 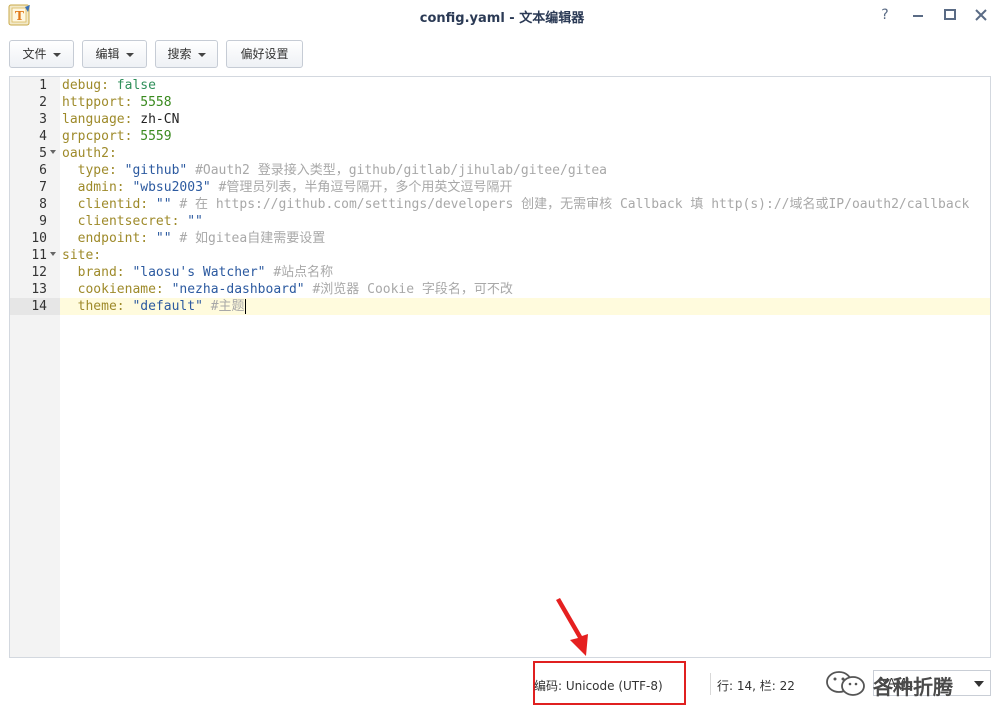 I want to click on file-menu-label: 文件, so click(x=34, y=54).